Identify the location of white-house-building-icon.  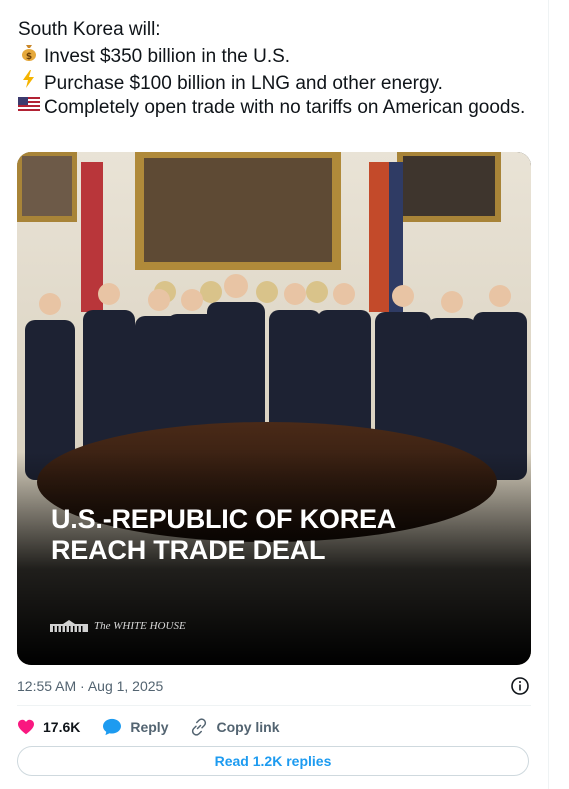
(69, 626).